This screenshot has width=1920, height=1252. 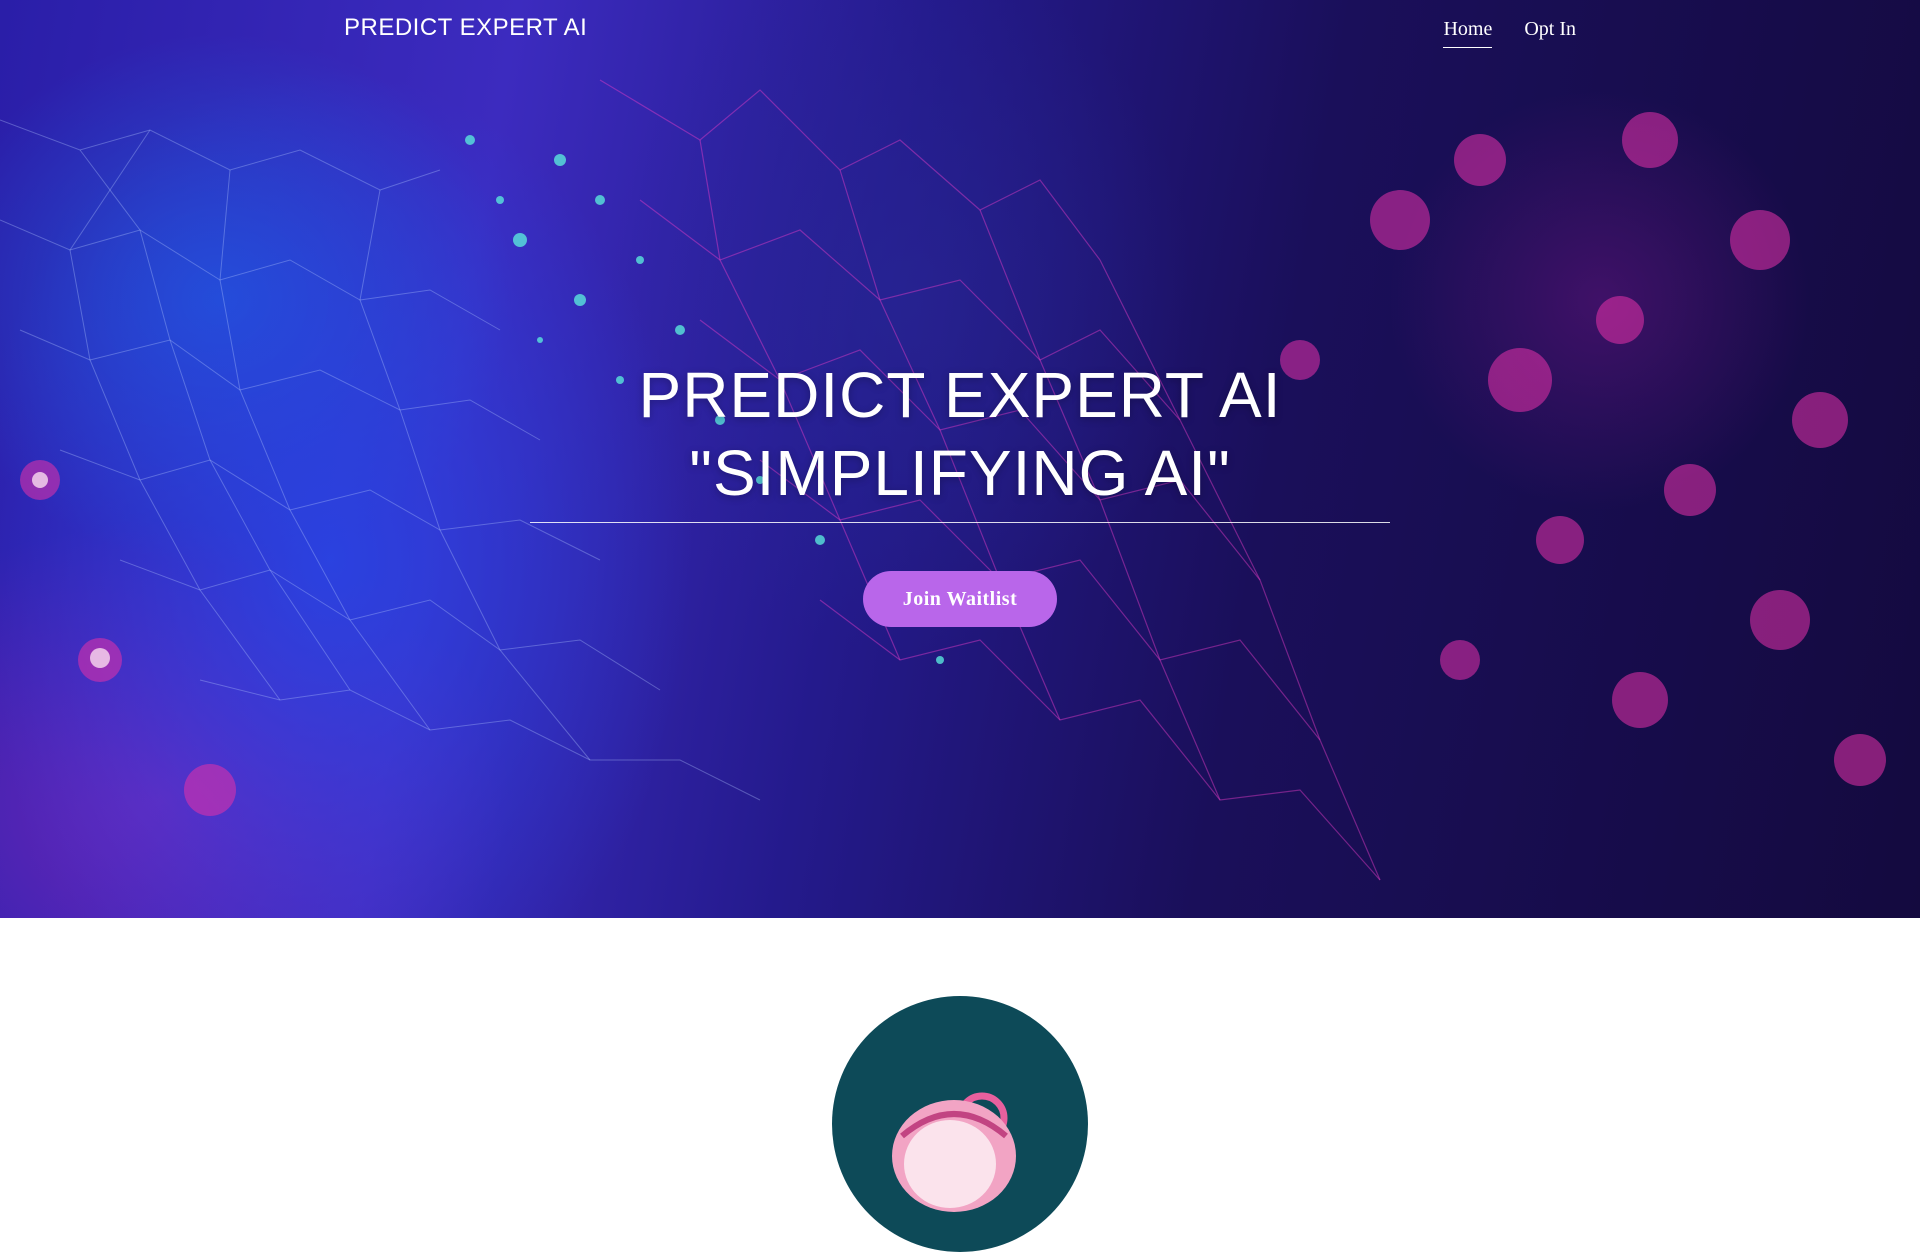 What do you see at coordinates (960, 522) in the screenshot?
I see `hero-divider` at bounding box center [960, 522].